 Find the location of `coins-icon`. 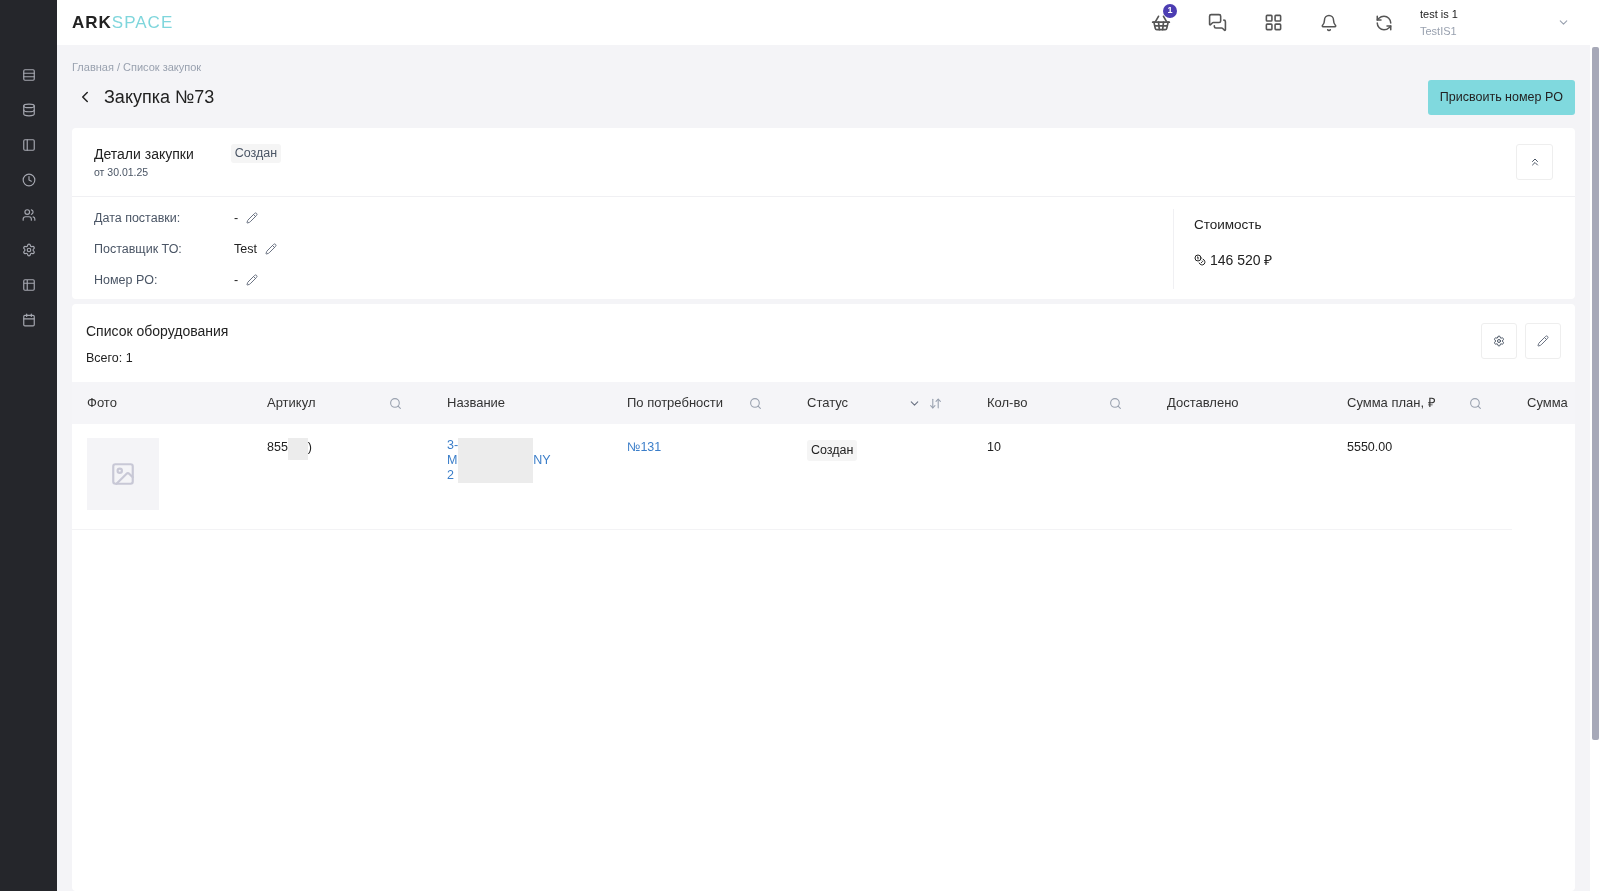

coins-icon is located at coordinates (1200, 260).